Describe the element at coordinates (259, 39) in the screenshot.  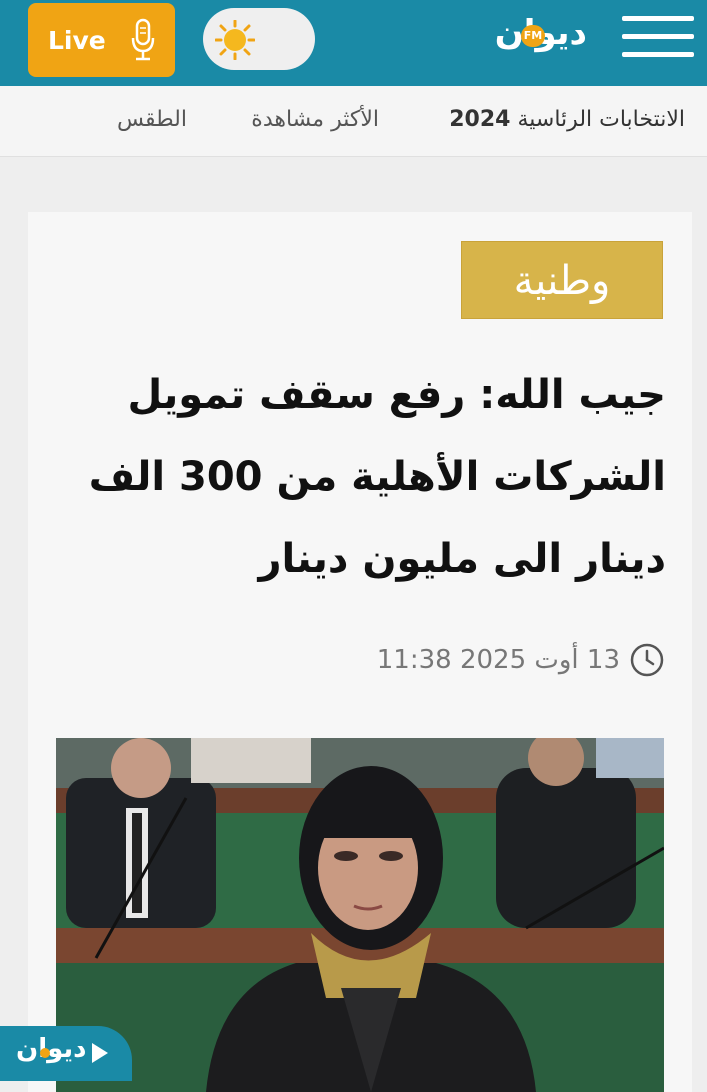
I see `theme-toggle` at that location.